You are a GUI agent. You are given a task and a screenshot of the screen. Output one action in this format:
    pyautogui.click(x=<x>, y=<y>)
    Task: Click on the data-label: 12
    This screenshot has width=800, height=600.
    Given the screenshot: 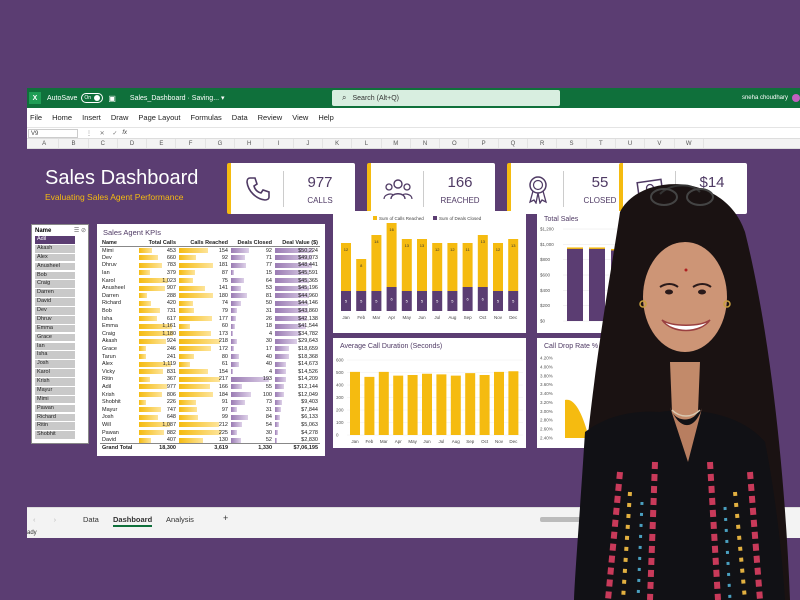 What is the action you would take?
    pyautogui.click(x=498, y=249)
    